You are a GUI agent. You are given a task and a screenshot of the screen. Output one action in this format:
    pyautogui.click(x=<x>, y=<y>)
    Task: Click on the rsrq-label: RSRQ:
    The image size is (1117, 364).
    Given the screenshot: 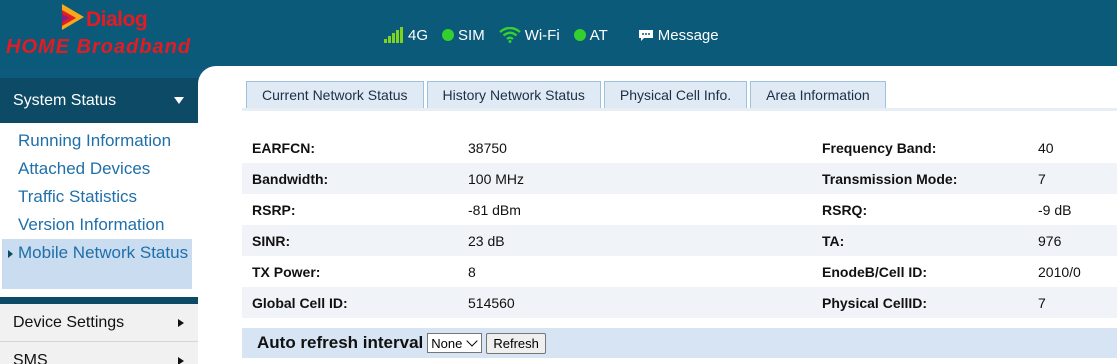 What is the action you would take?
    pyautogui.click(x=845, y=209)
    